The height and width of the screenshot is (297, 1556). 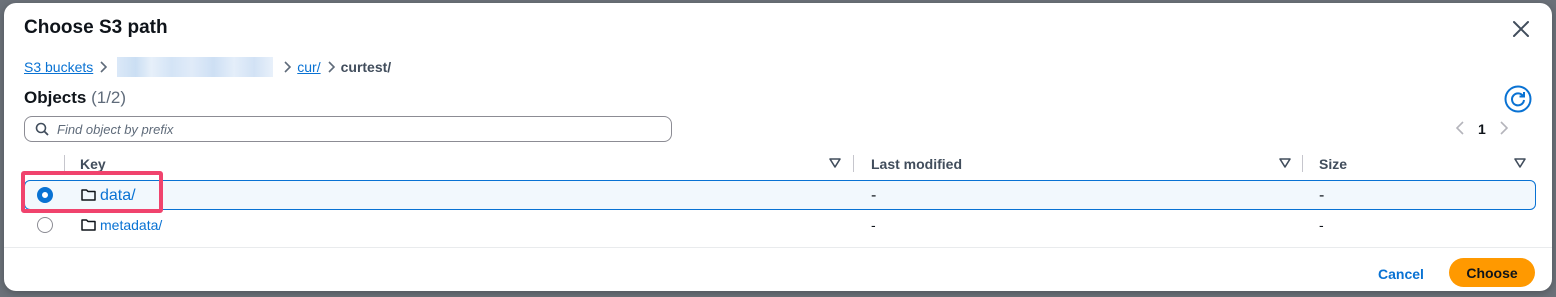 I want to click on breadcrumb-current: curtest/, so click(x=366, y=67).